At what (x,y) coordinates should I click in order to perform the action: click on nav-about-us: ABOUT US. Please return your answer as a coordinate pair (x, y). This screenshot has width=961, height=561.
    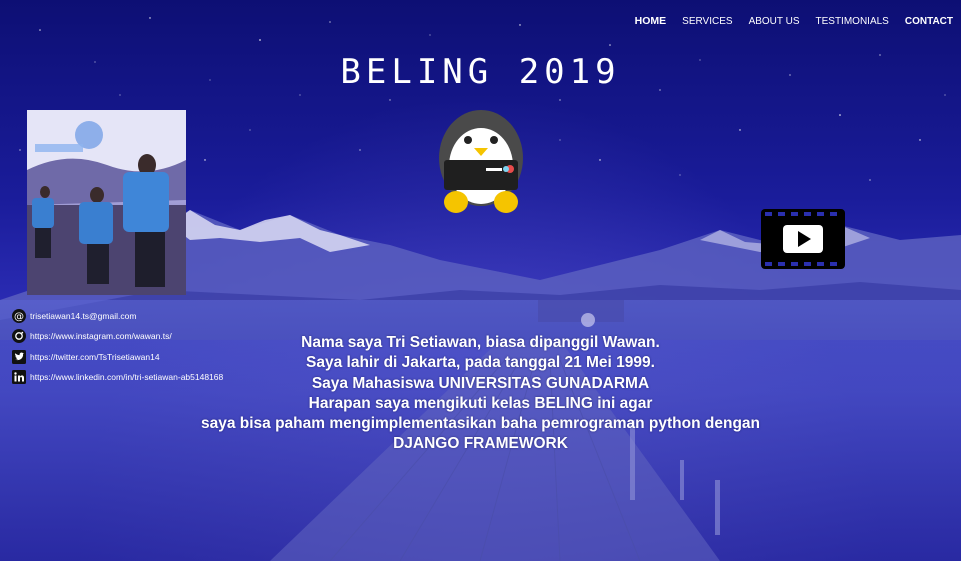
    Looking at the image, I should click on (774, 21).